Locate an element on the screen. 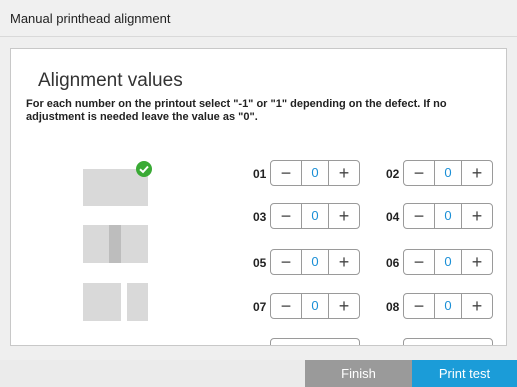  stepper-03-value: 0 is located at coordinates (315, 216).